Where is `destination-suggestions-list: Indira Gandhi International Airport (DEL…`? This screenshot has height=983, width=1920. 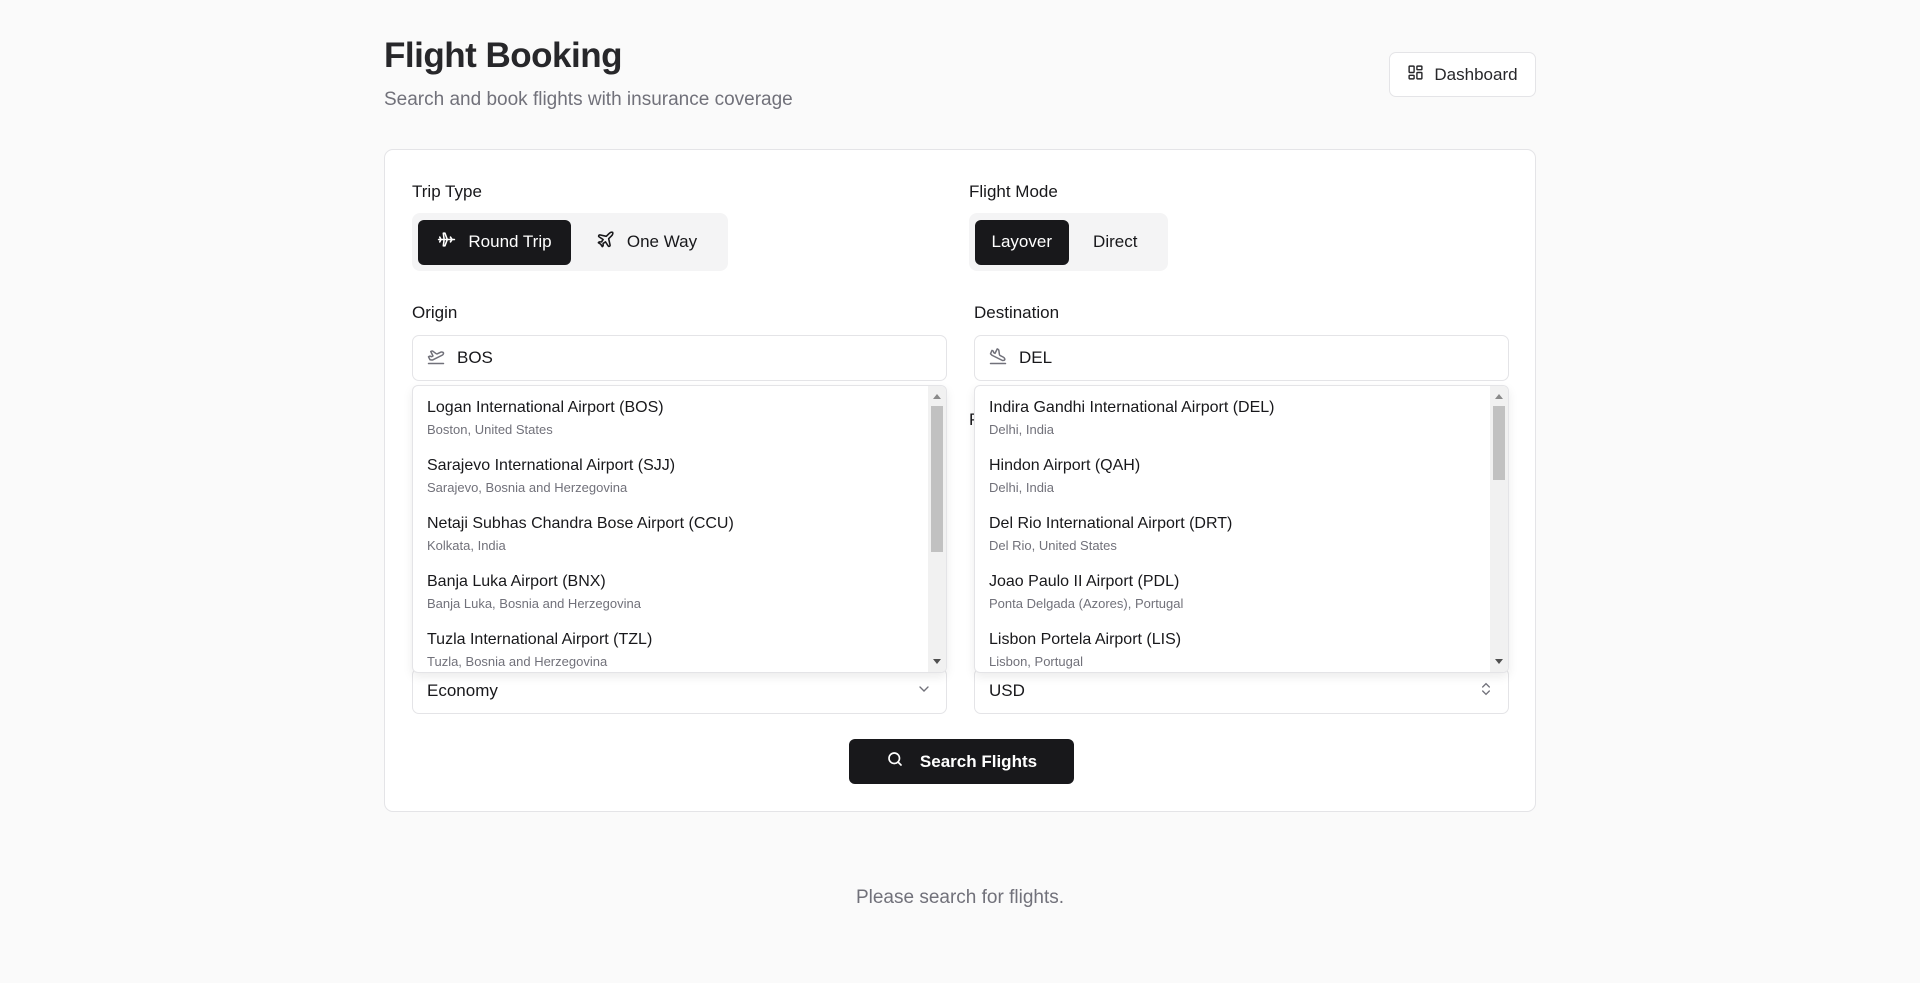 destination-suggestions-list: Indira Gandhi International Airport (DEL… is located at coordinates (1232, 529).